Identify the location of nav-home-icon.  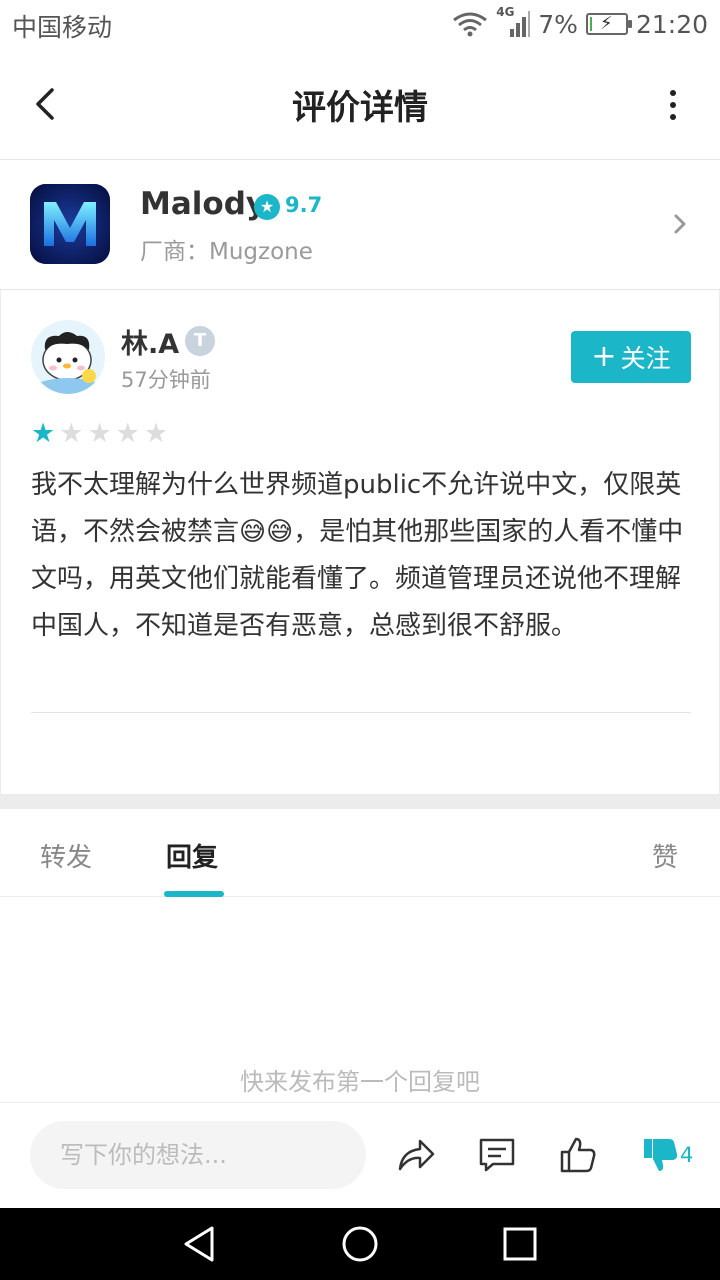
(360, 1244).